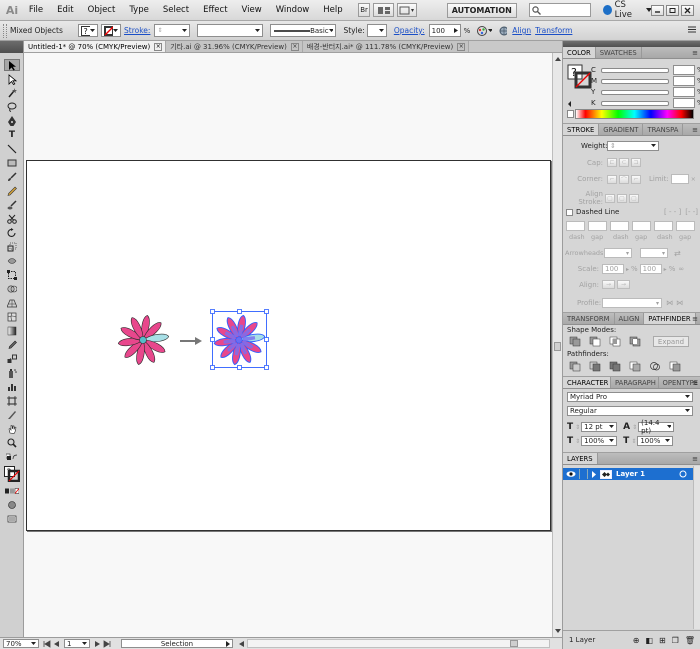  What do you see at coordinates (632, 303) in the screenshot?
I see `width-profile-dropdown: ▾` at bounding box center [632, 303].